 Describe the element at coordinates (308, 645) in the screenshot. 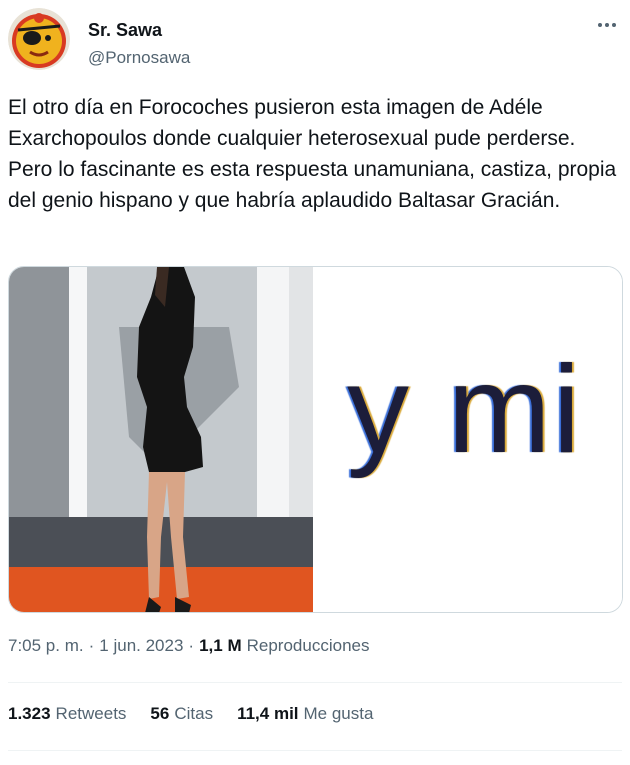

I see `views-label: Reproducciones` at that location.